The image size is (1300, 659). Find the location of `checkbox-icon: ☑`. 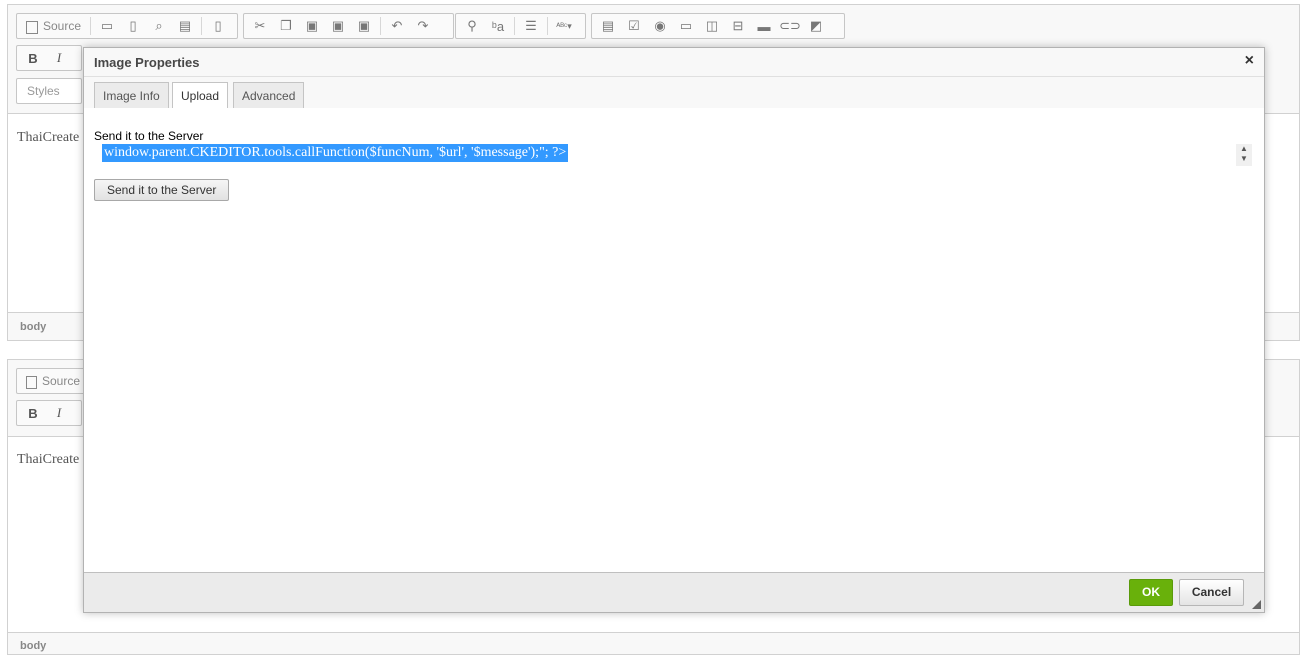

checkbox-icon: ☑ is located at coordinates (634, 26).